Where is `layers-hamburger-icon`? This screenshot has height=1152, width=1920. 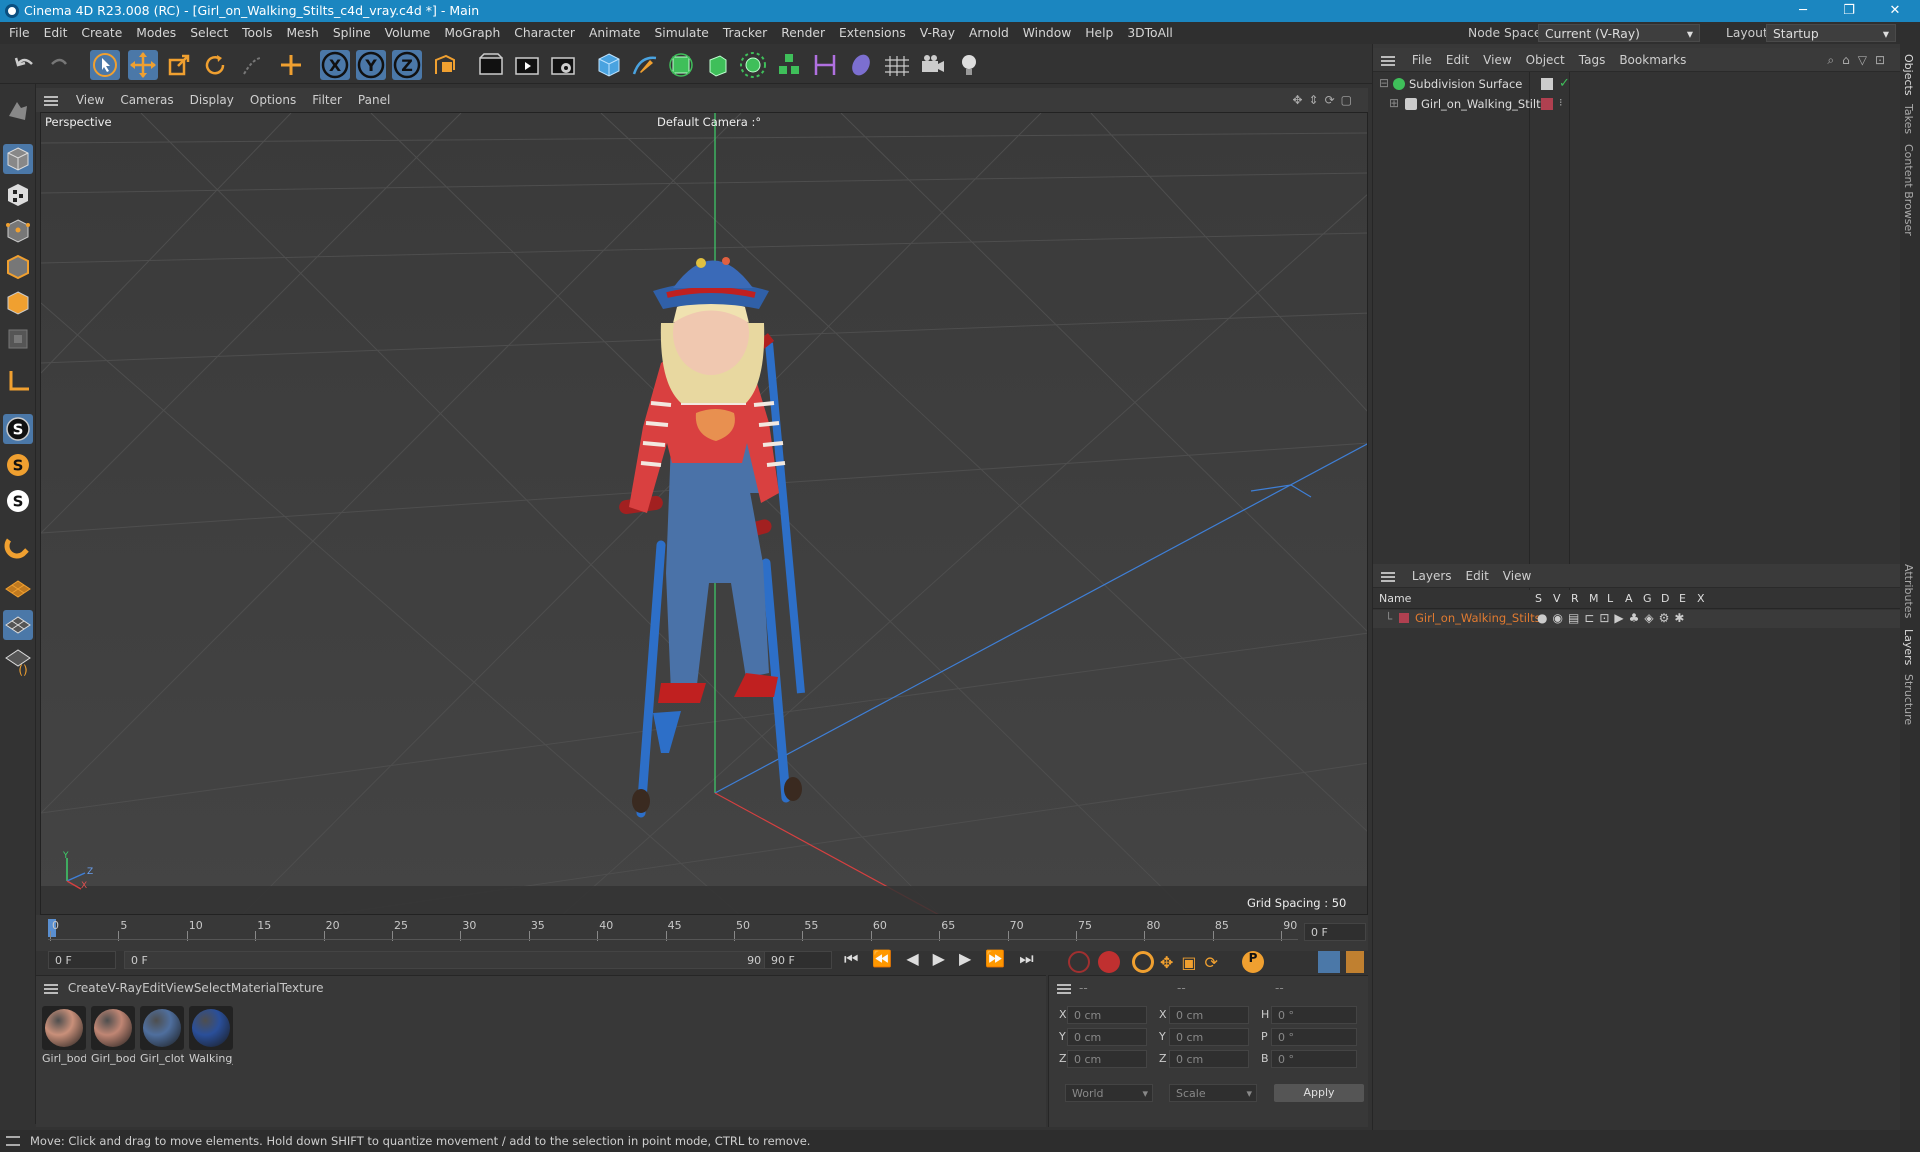
layers-hamburger-icon is located at coordinates (1388, 576).